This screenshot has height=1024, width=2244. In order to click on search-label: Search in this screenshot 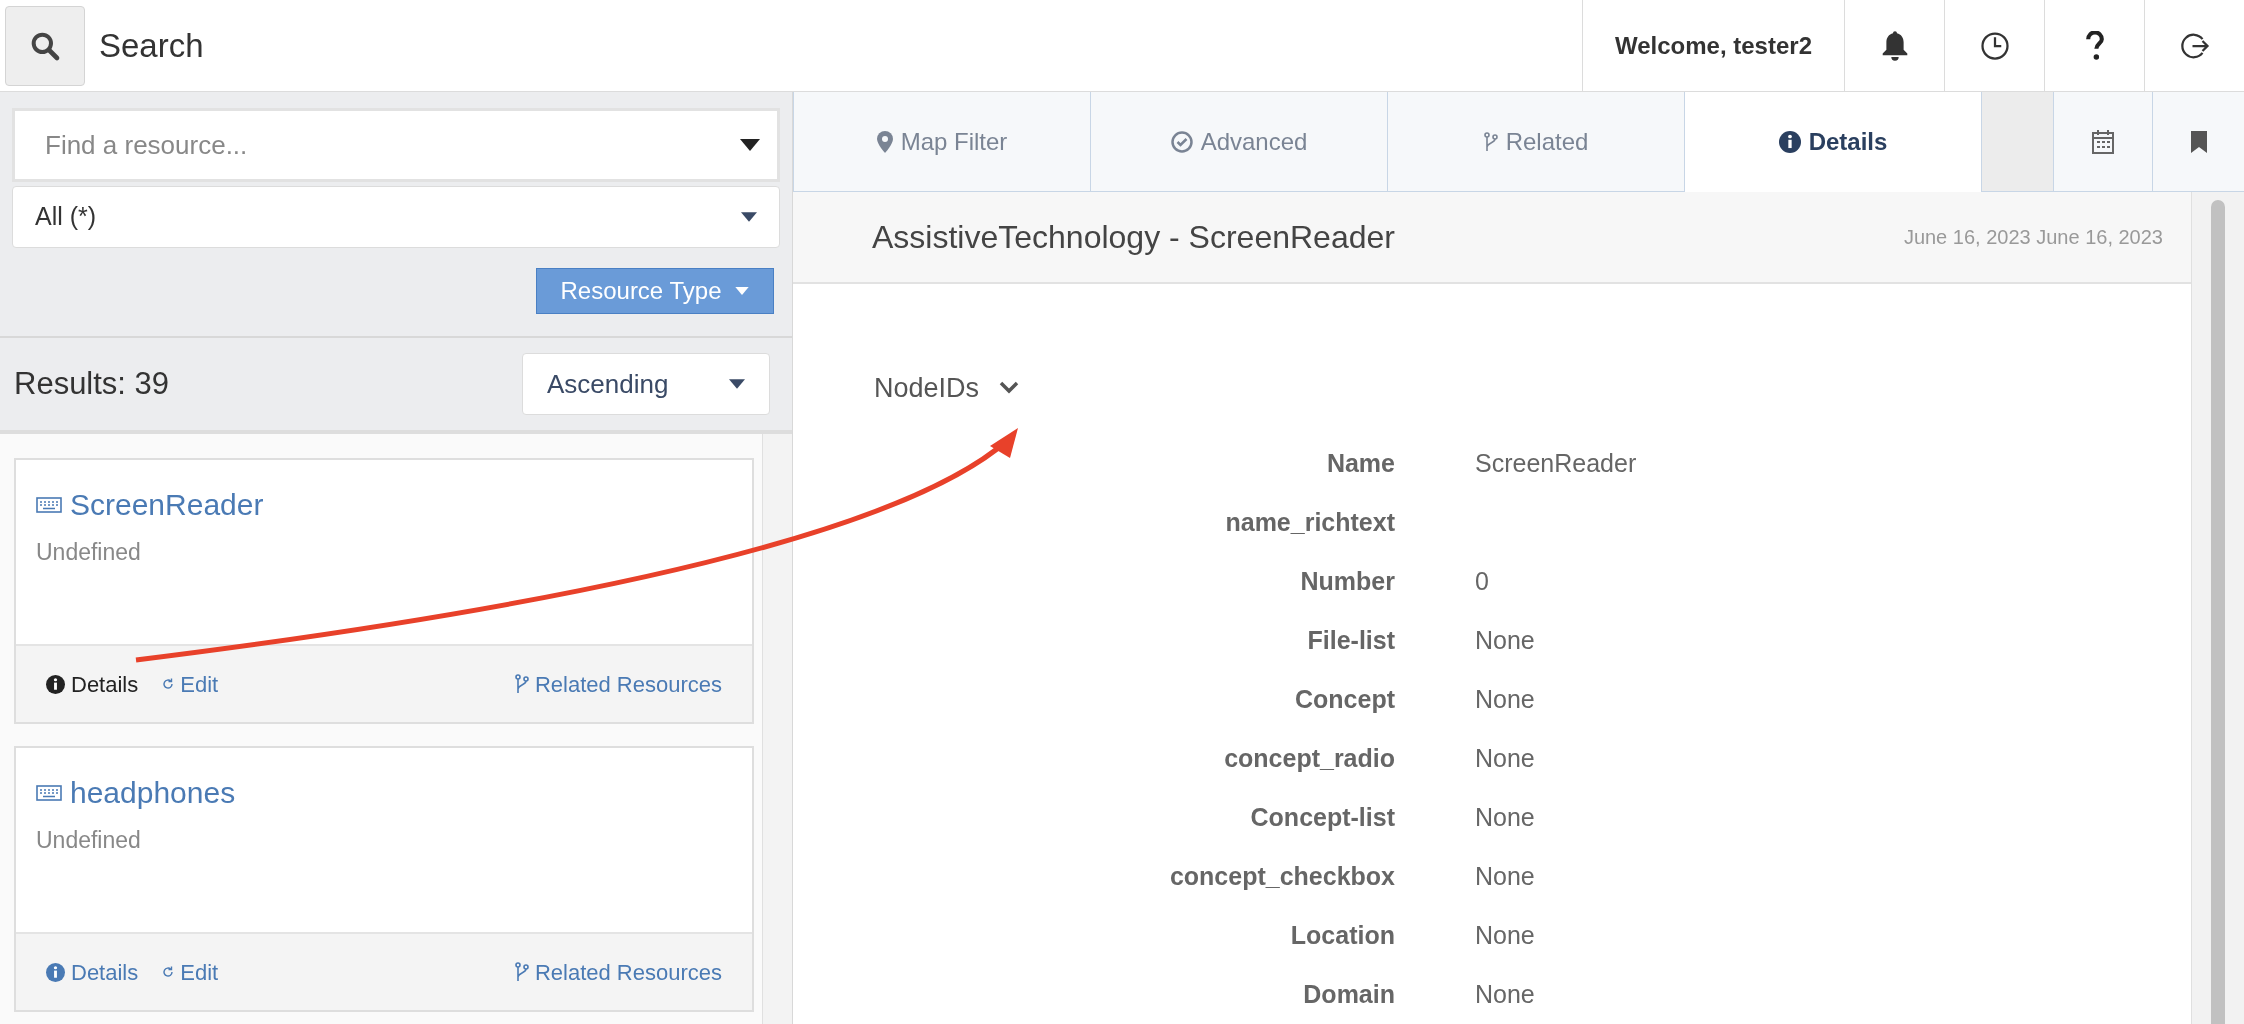, I will do `click(151, 45)`.